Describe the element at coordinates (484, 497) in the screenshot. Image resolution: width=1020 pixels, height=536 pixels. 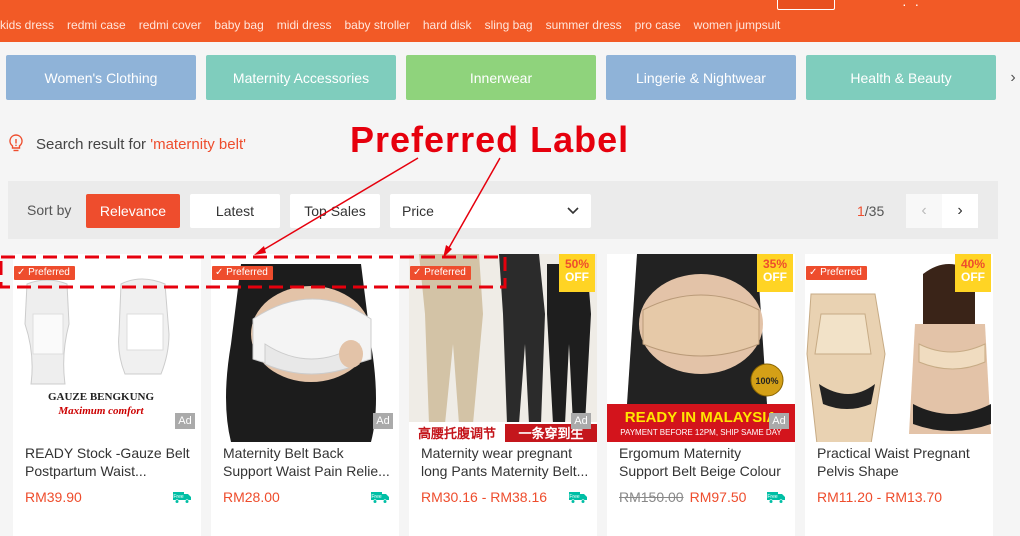
I see `product-price: RM30.16 - RM38.16` at that location.